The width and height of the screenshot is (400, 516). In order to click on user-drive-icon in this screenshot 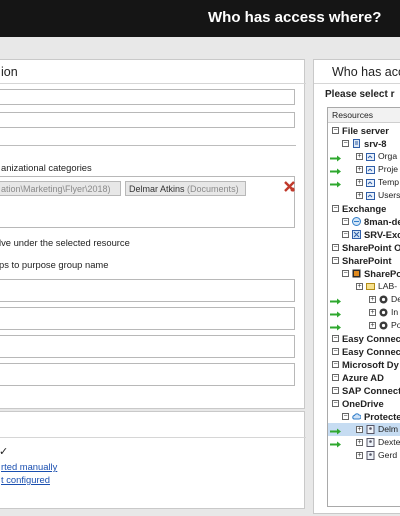, I will do `click(370, 429)`.